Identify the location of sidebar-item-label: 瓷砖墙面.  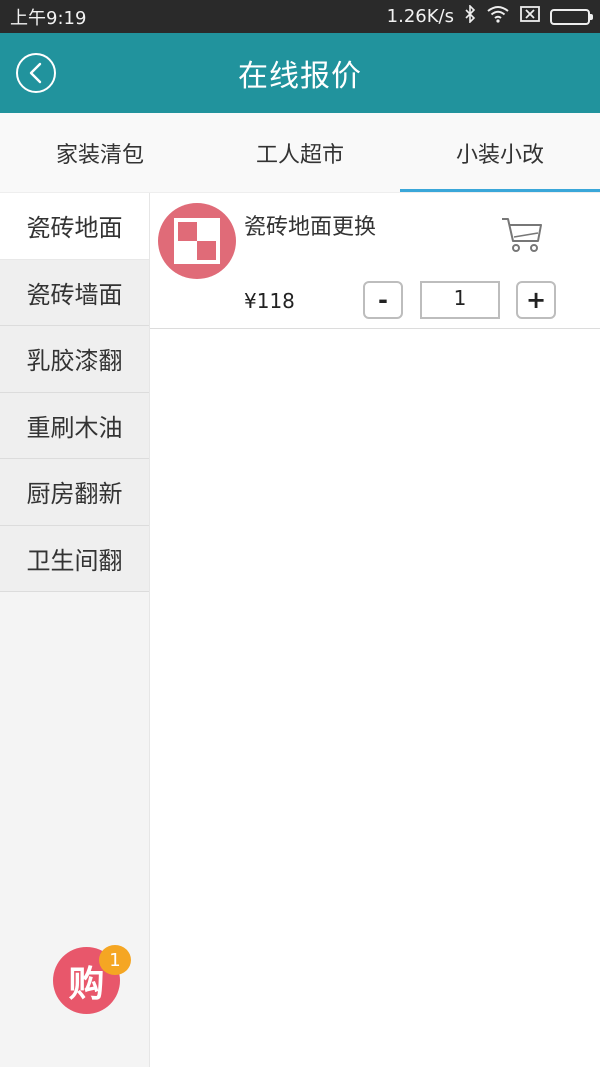
(74, 294).